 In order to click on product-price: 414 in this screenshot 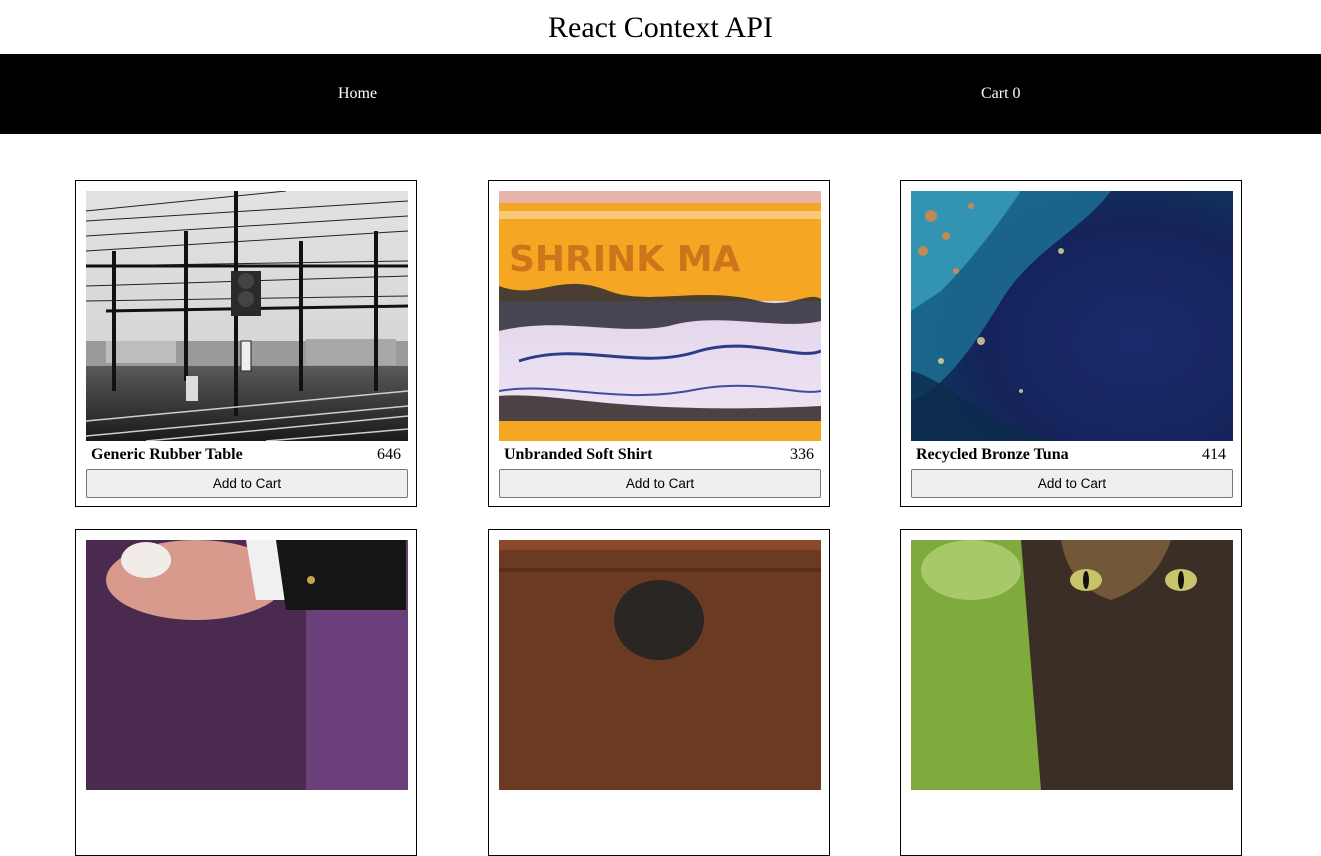, I will do `click(1214, 454)`.